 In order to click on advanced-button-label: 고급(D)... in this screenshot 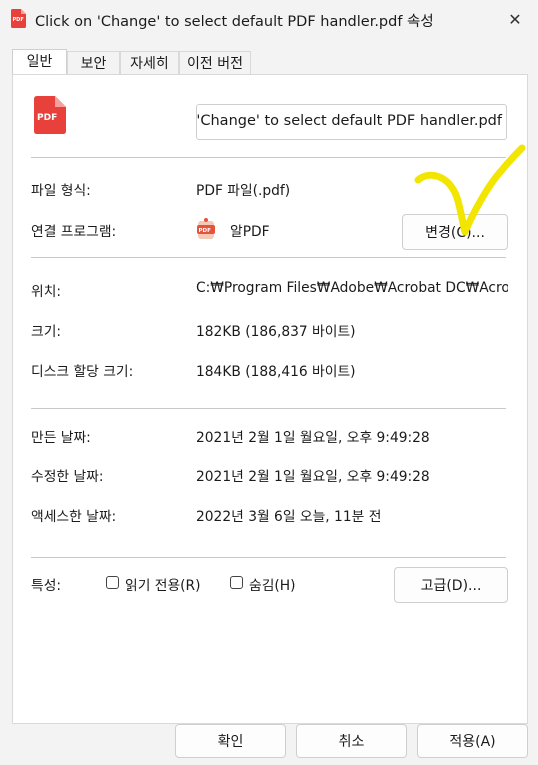, I will do `click(451, 586)`.